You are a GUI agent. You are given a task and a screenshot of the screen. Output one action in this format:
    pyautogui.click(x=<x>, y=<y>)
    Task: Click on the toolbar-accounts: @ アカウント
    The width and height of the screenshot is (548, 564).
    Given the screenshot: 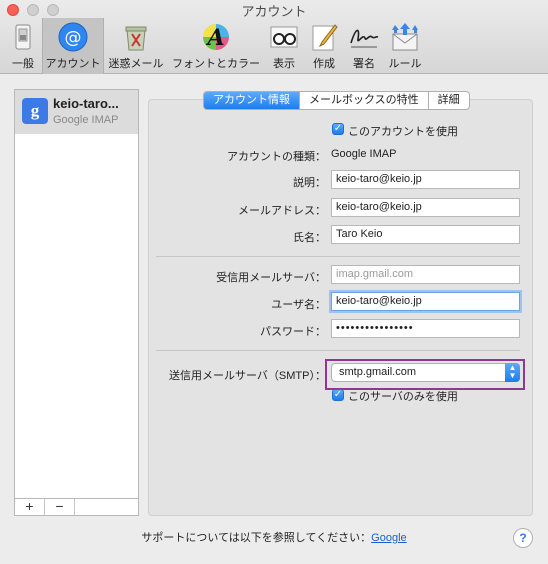 What is the action you would take?
    pyautogui.click(x=73, y=46)
    